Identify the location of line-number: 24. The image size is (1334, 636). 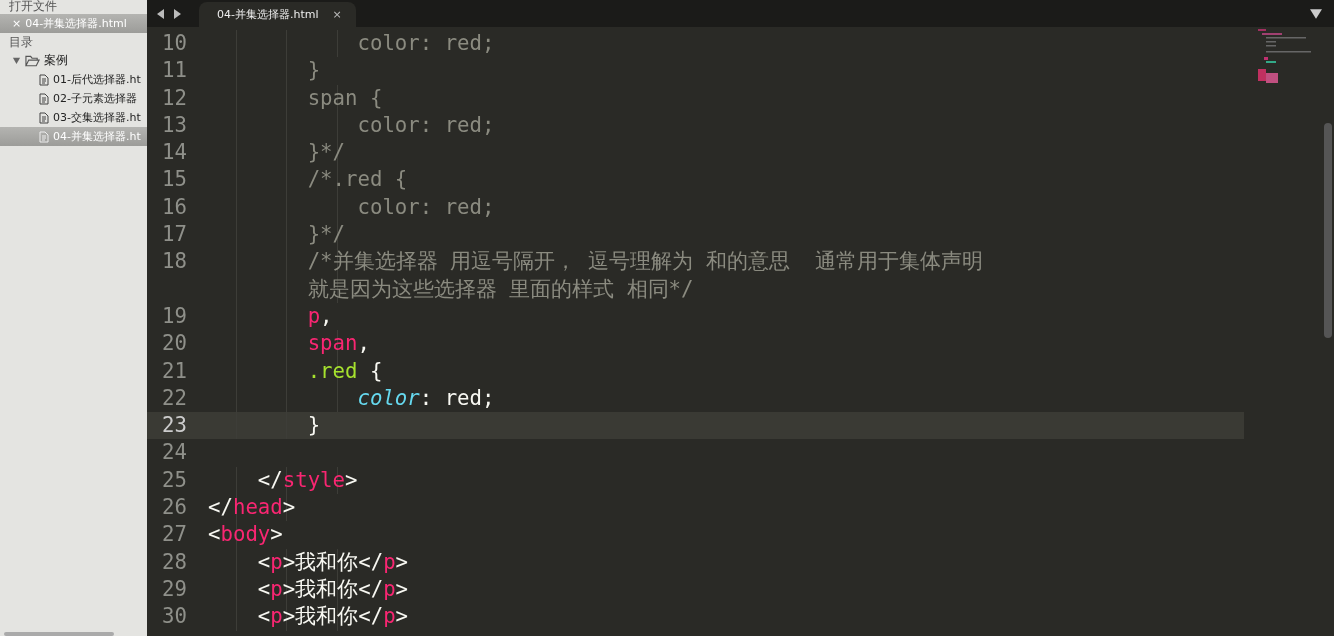
(174, 453).